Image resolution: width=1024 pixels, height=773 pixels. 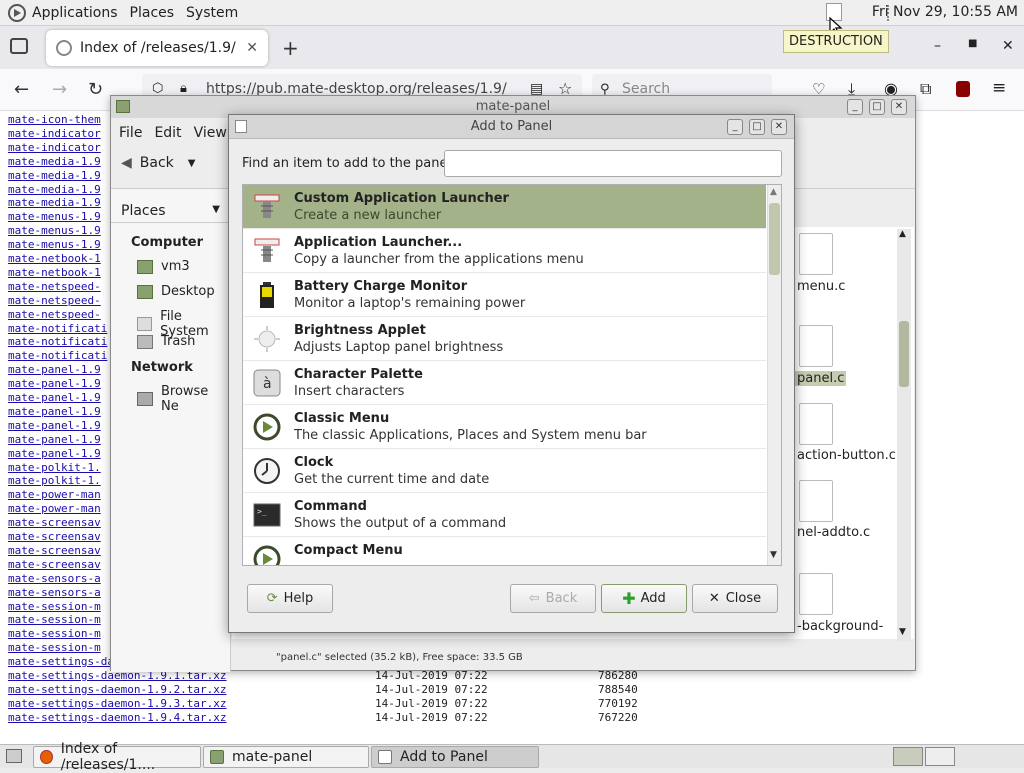 What do you see at coordinates (999, 88) in the screenshot?
I see `hamburger-menu-icon: ≡` at bounding box center [999, 88].